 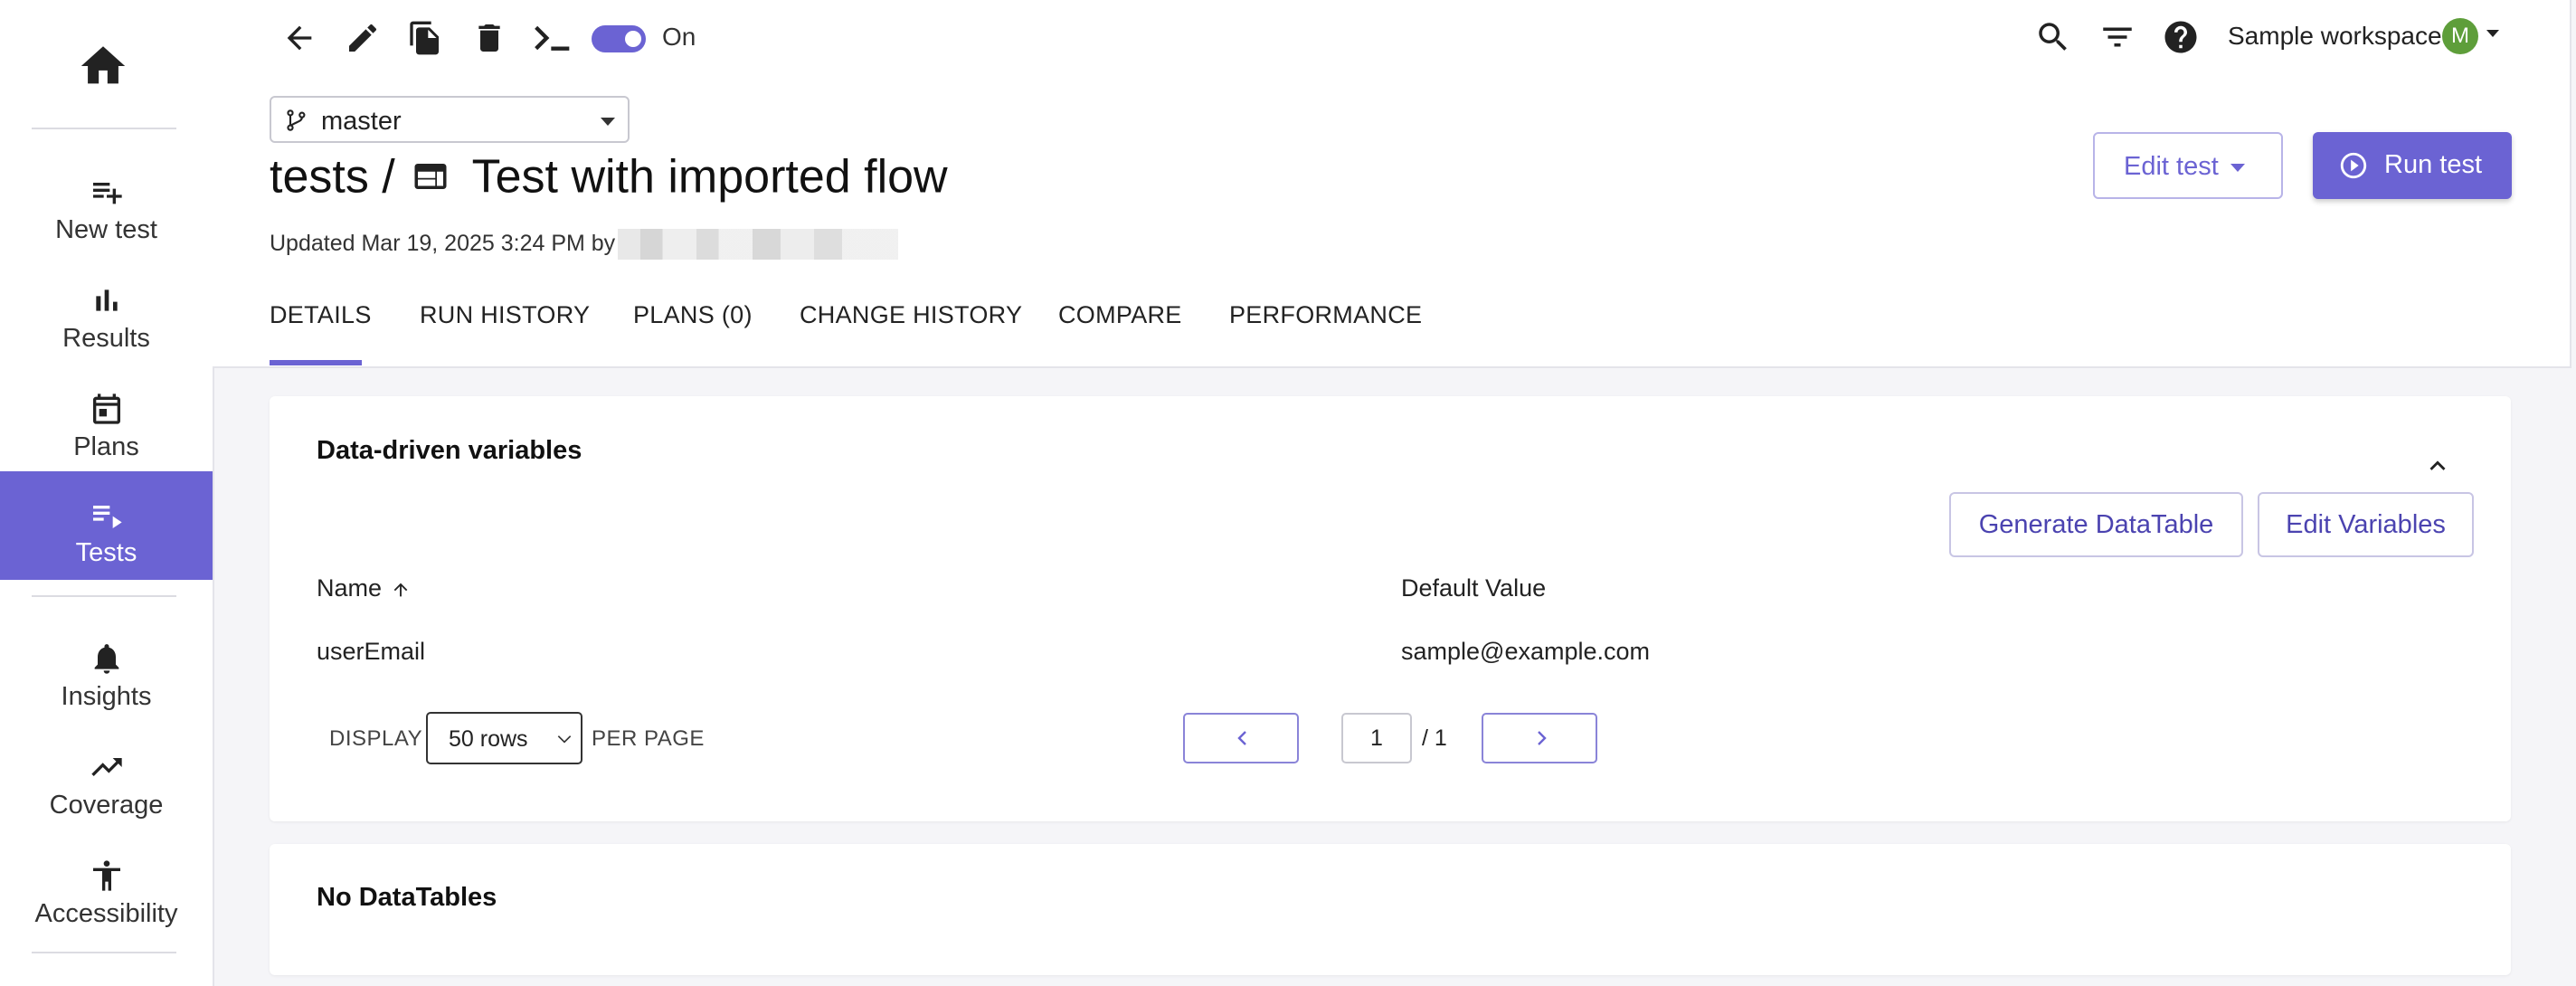 I want to click on workspace-selector: Sample workspace, so click(x=2335, y=36).